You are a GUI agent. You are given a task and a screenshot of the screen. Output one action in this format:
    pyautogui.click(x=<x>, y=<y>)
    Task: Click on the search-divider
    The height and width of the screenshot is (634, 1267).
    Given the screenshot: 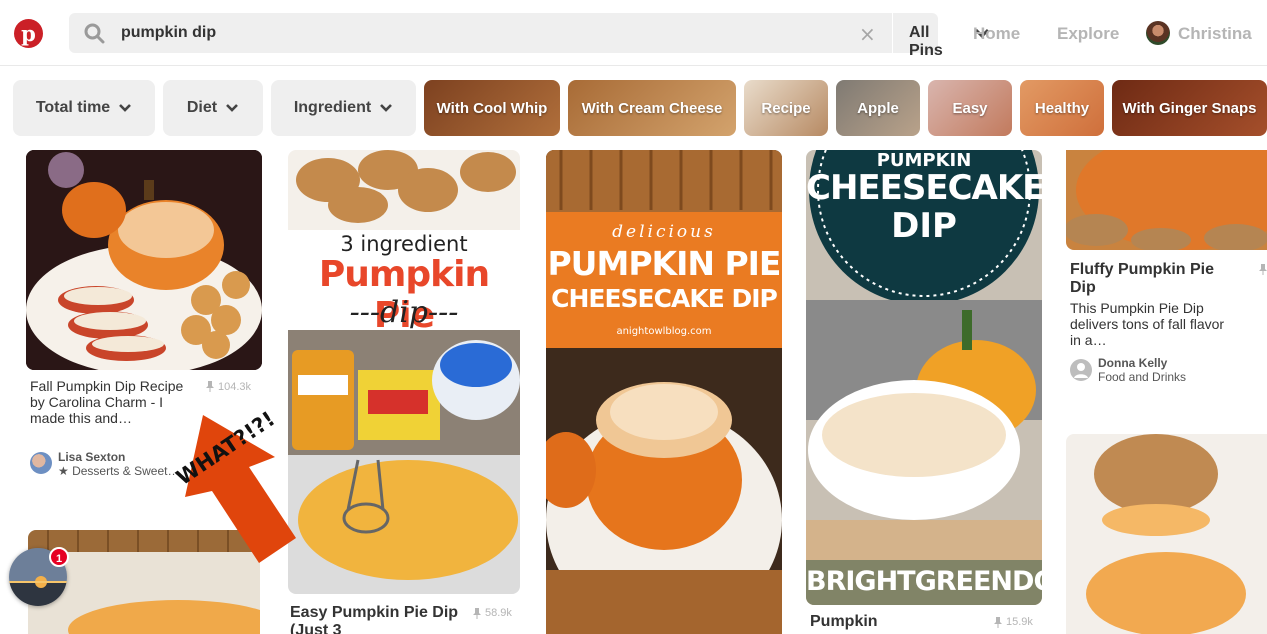 What is the action you would take?
    pyautogui.click(x=892, y=33)
    